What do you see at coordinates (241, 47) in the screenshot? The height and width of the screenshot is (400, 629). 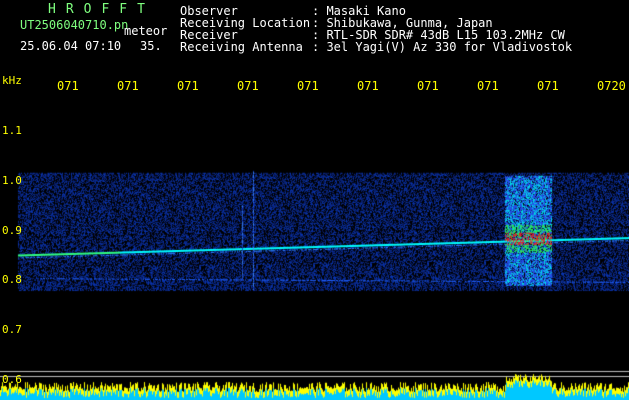 I see `antenna-label: Receiving Antenna` at bounding box center [241, 47].